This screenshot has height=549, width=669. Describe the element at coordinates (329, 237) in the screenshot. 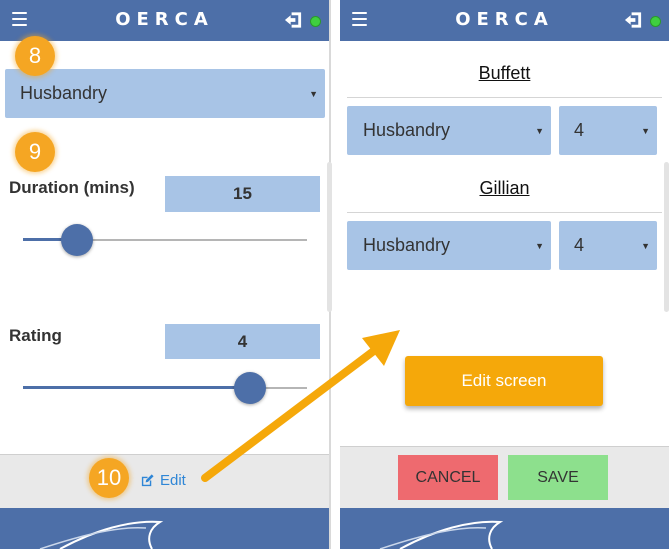

I see `left-scroll-handle` at that location.